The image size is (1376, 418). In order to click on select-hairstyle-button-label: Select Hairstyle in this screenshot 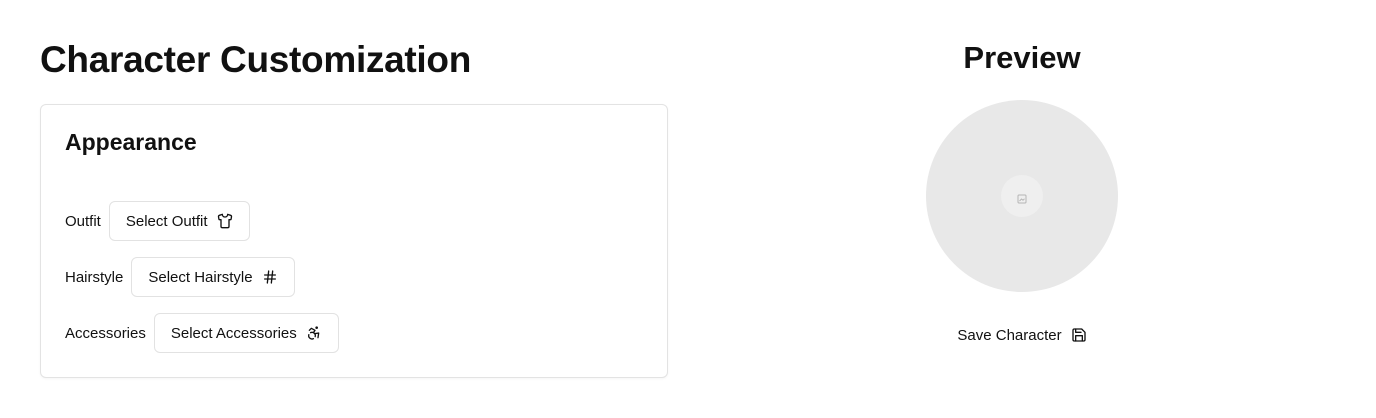, I will do `click(200, 277)`.